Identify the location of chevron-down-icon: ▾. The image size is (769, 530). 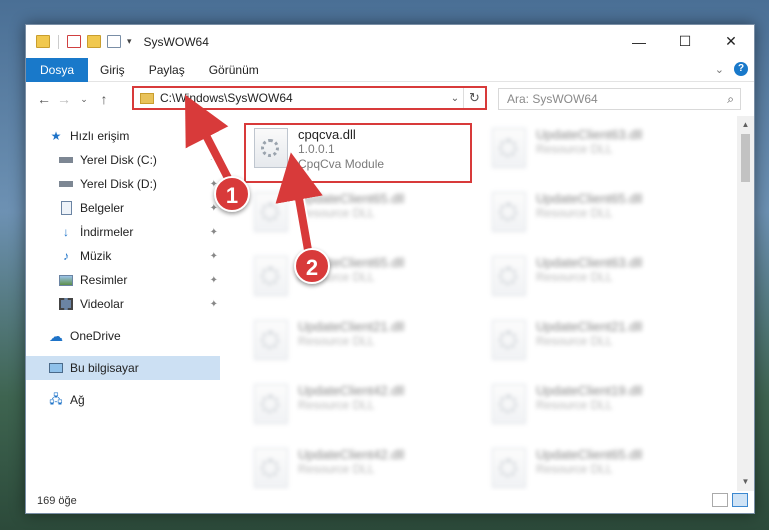
(129, 41).